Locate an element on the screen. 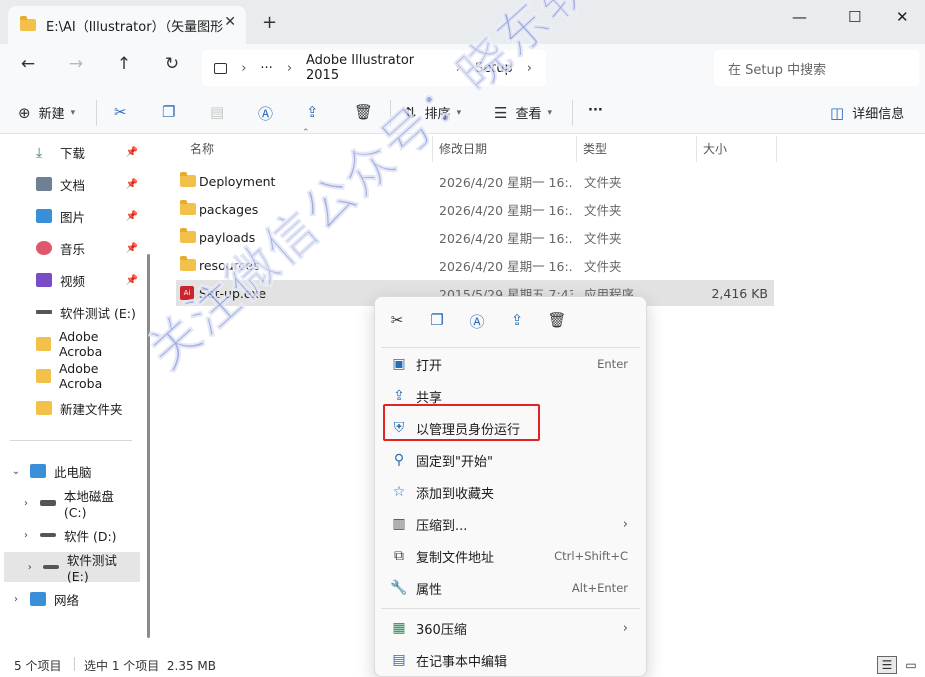  file-row: payloads 2026/4/20 星期一 16:... 文件夹 is located at coordinates (475, 237).